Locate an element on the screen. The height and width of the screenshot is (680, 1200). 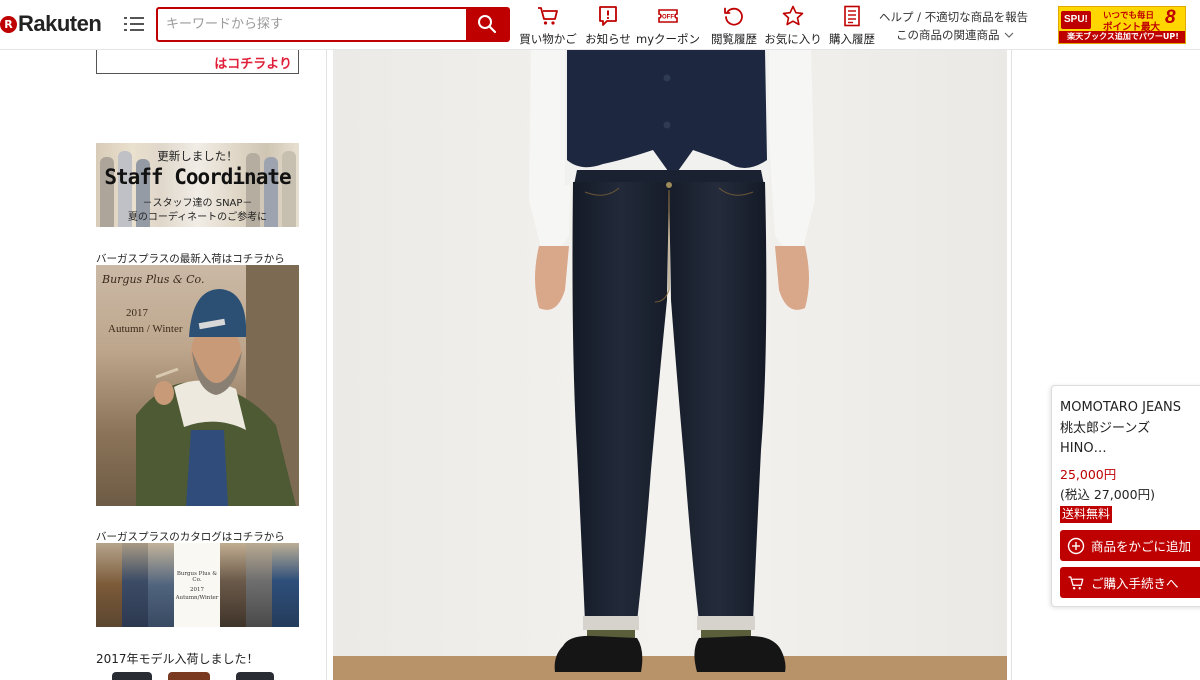
nav-notifications-label: お知らせ is located at coordinates (608, 39).